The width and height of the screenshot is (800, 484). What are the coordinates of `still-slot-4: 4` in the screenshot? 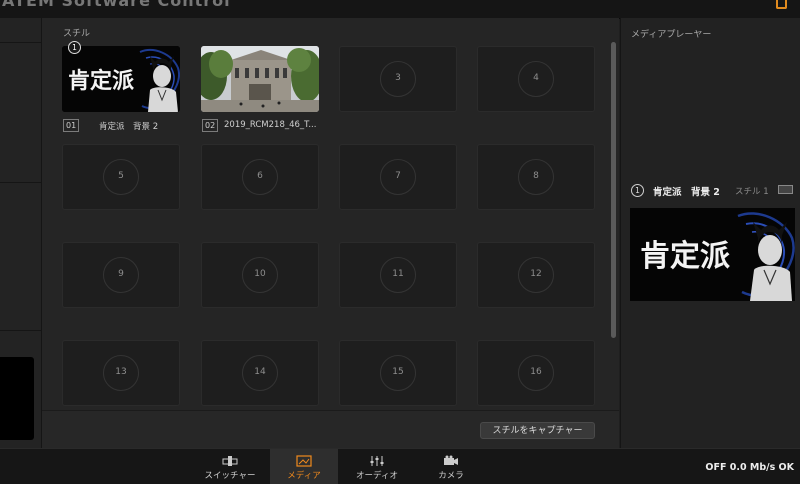 It's located at (536, 79).